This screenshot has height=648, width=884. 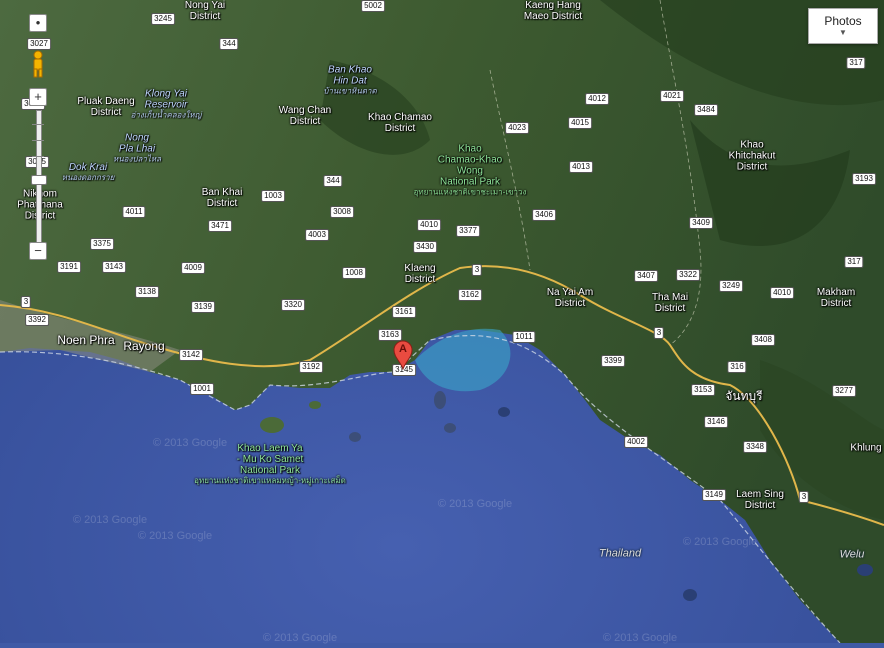 I want to click on road-shield-3408: 3408, so click(x=763, y=340).